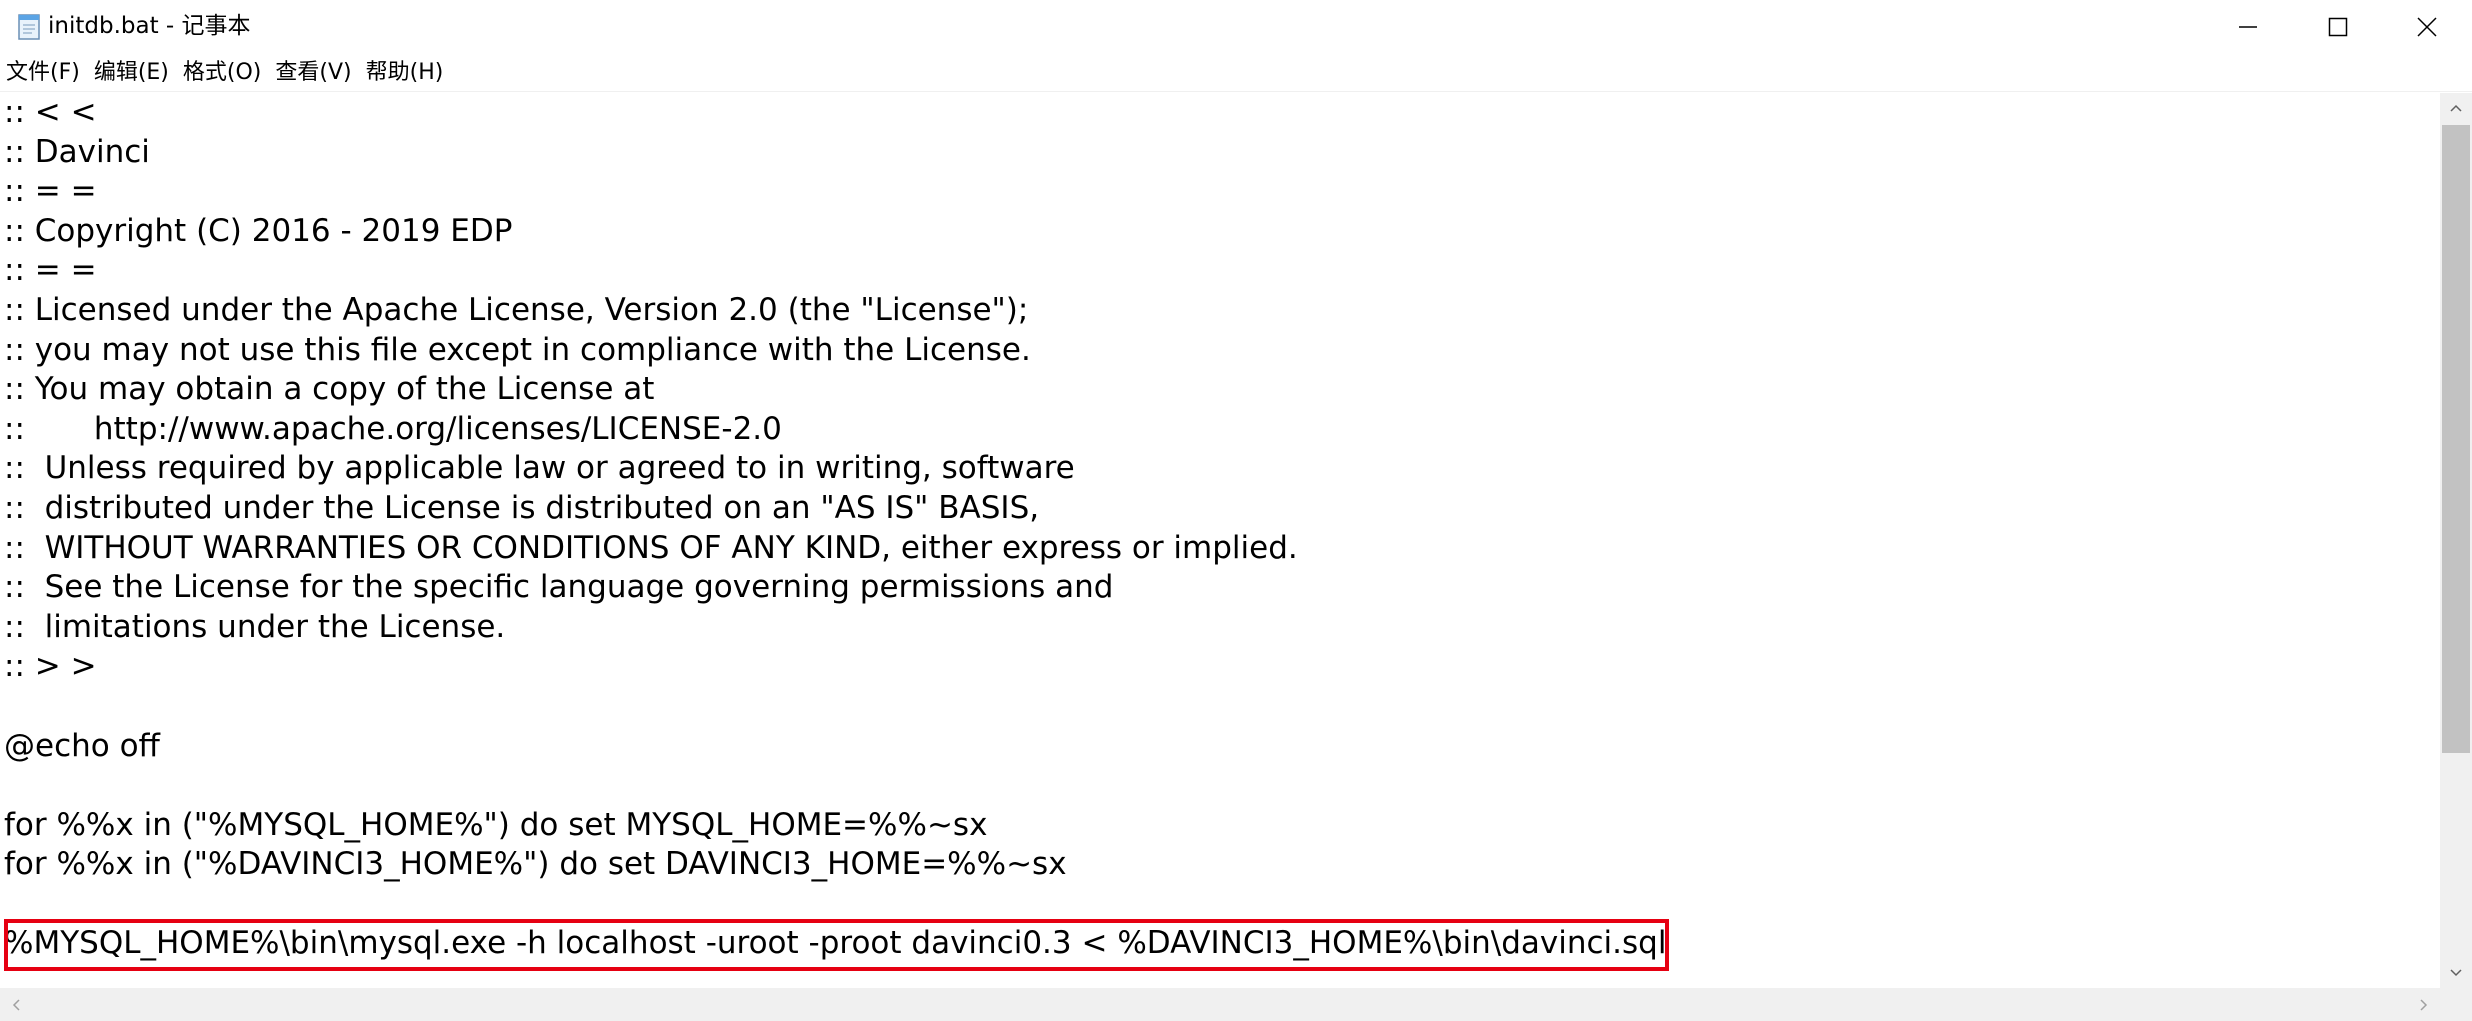 This screenshot has width=2472, height=1021. Describe the element at coordinates (1236, 73) in the screenshot. I see `menu-bar: 文件(F) 编辑(E) 格式(O) 查看(V) 帮助(H)` at that location.